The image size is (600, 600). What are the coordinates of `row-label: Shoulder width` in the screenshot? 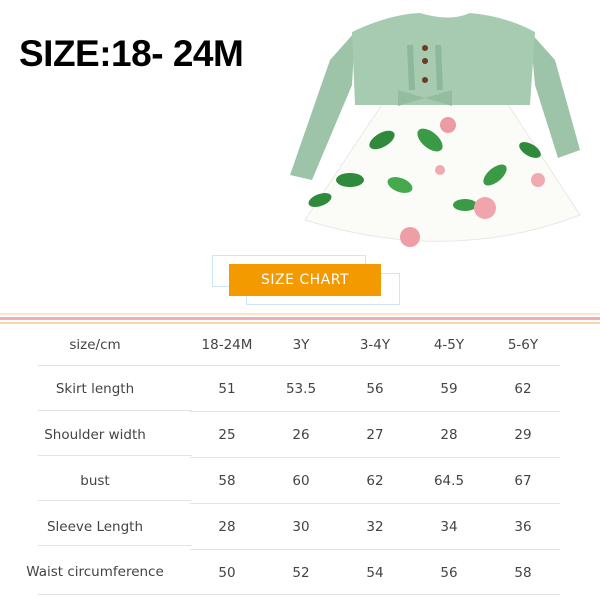 It's located at (95, 434).